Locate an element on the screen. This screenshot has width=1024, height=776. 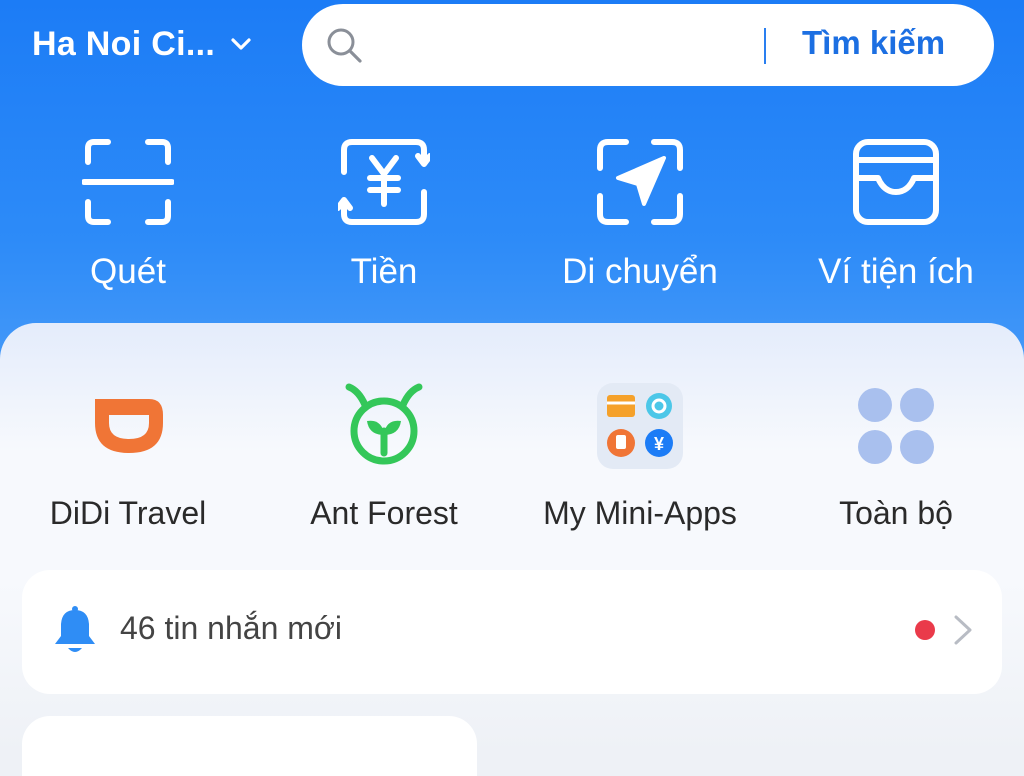
search-bar: Tìm kiếm is located at coordinates (648, 45).